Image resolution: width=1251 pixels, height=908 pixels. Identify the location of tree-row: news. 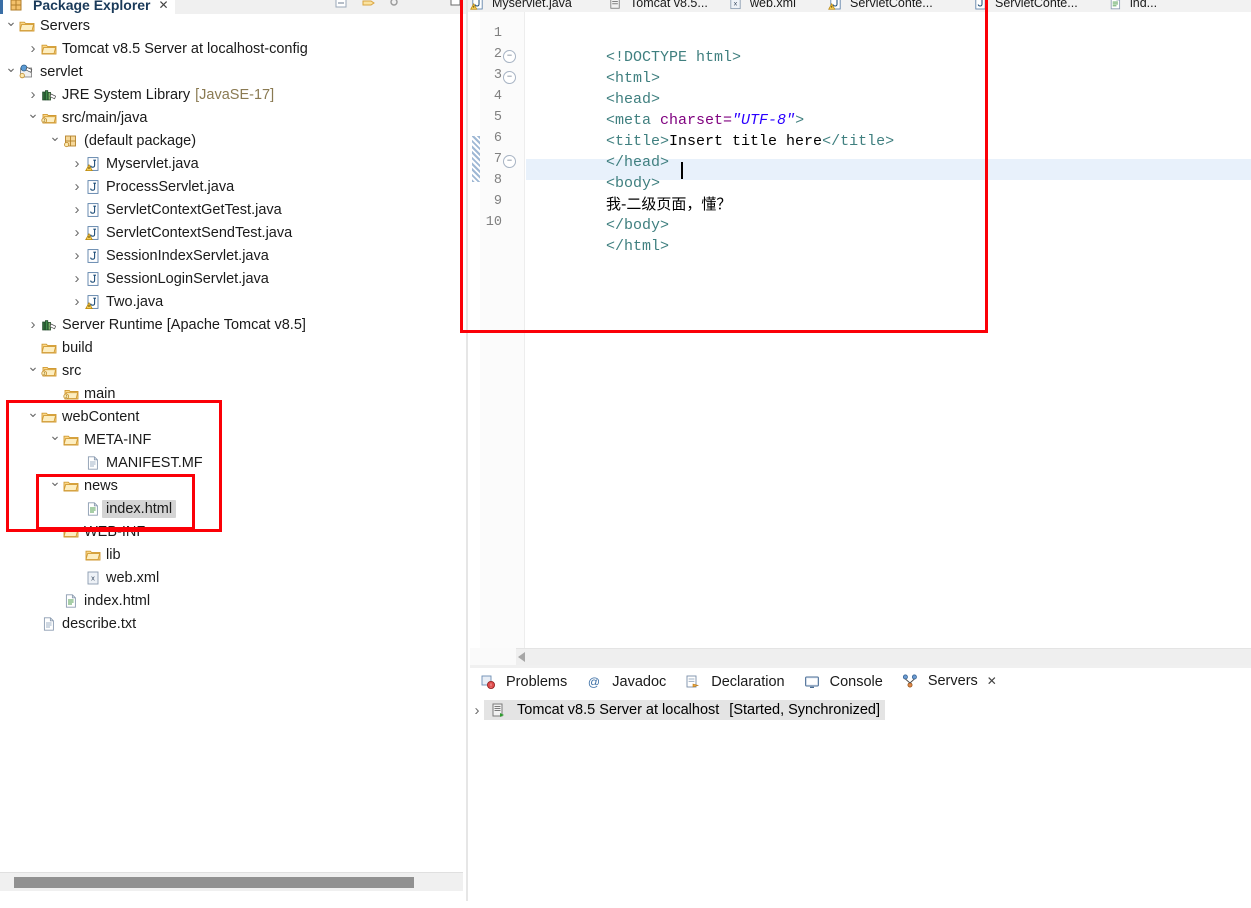
(234, 485).